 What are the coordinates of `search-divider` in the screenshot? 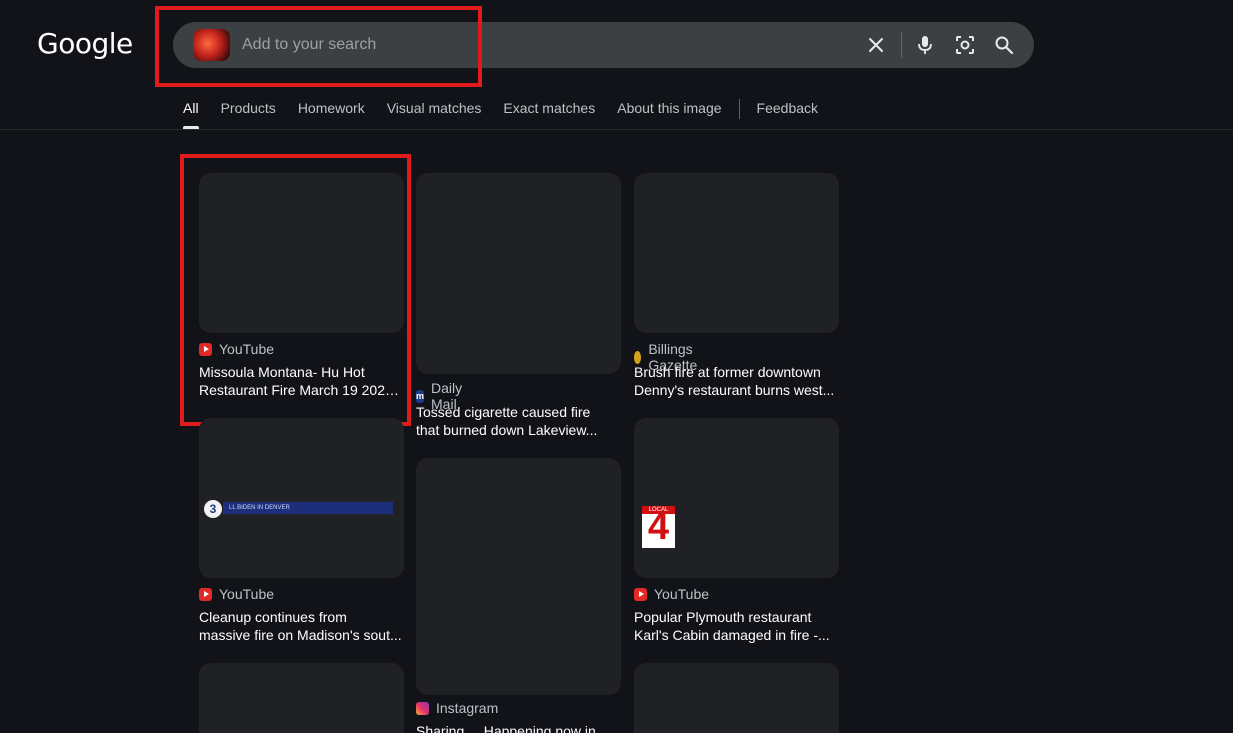 It's located at (901, 45).